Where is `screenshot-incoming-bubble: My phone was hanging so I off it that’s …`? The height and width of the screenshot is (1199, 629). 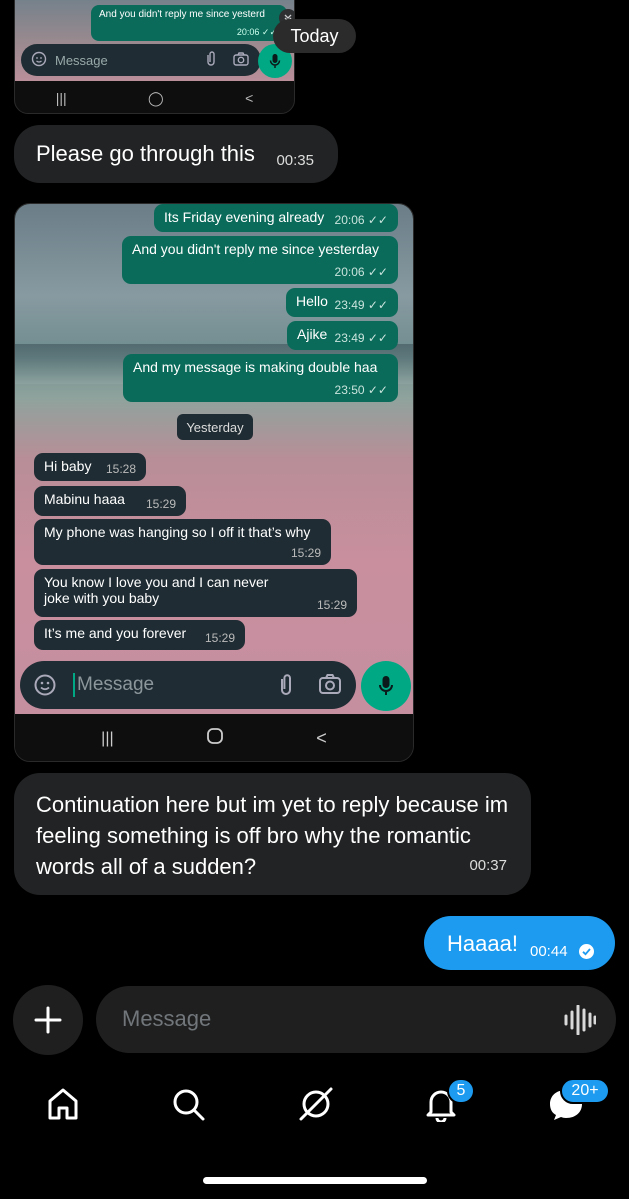 screenshot-incoming-bubble: My phone was hanging so I off it that’s … is located at coordinates (182, 542).